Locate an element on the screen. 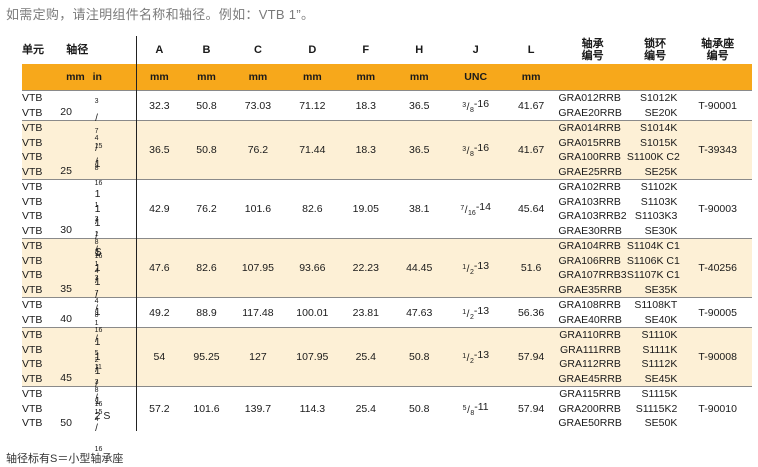  header-ring: 锁环 编号 is located at coordinates (655, 50).